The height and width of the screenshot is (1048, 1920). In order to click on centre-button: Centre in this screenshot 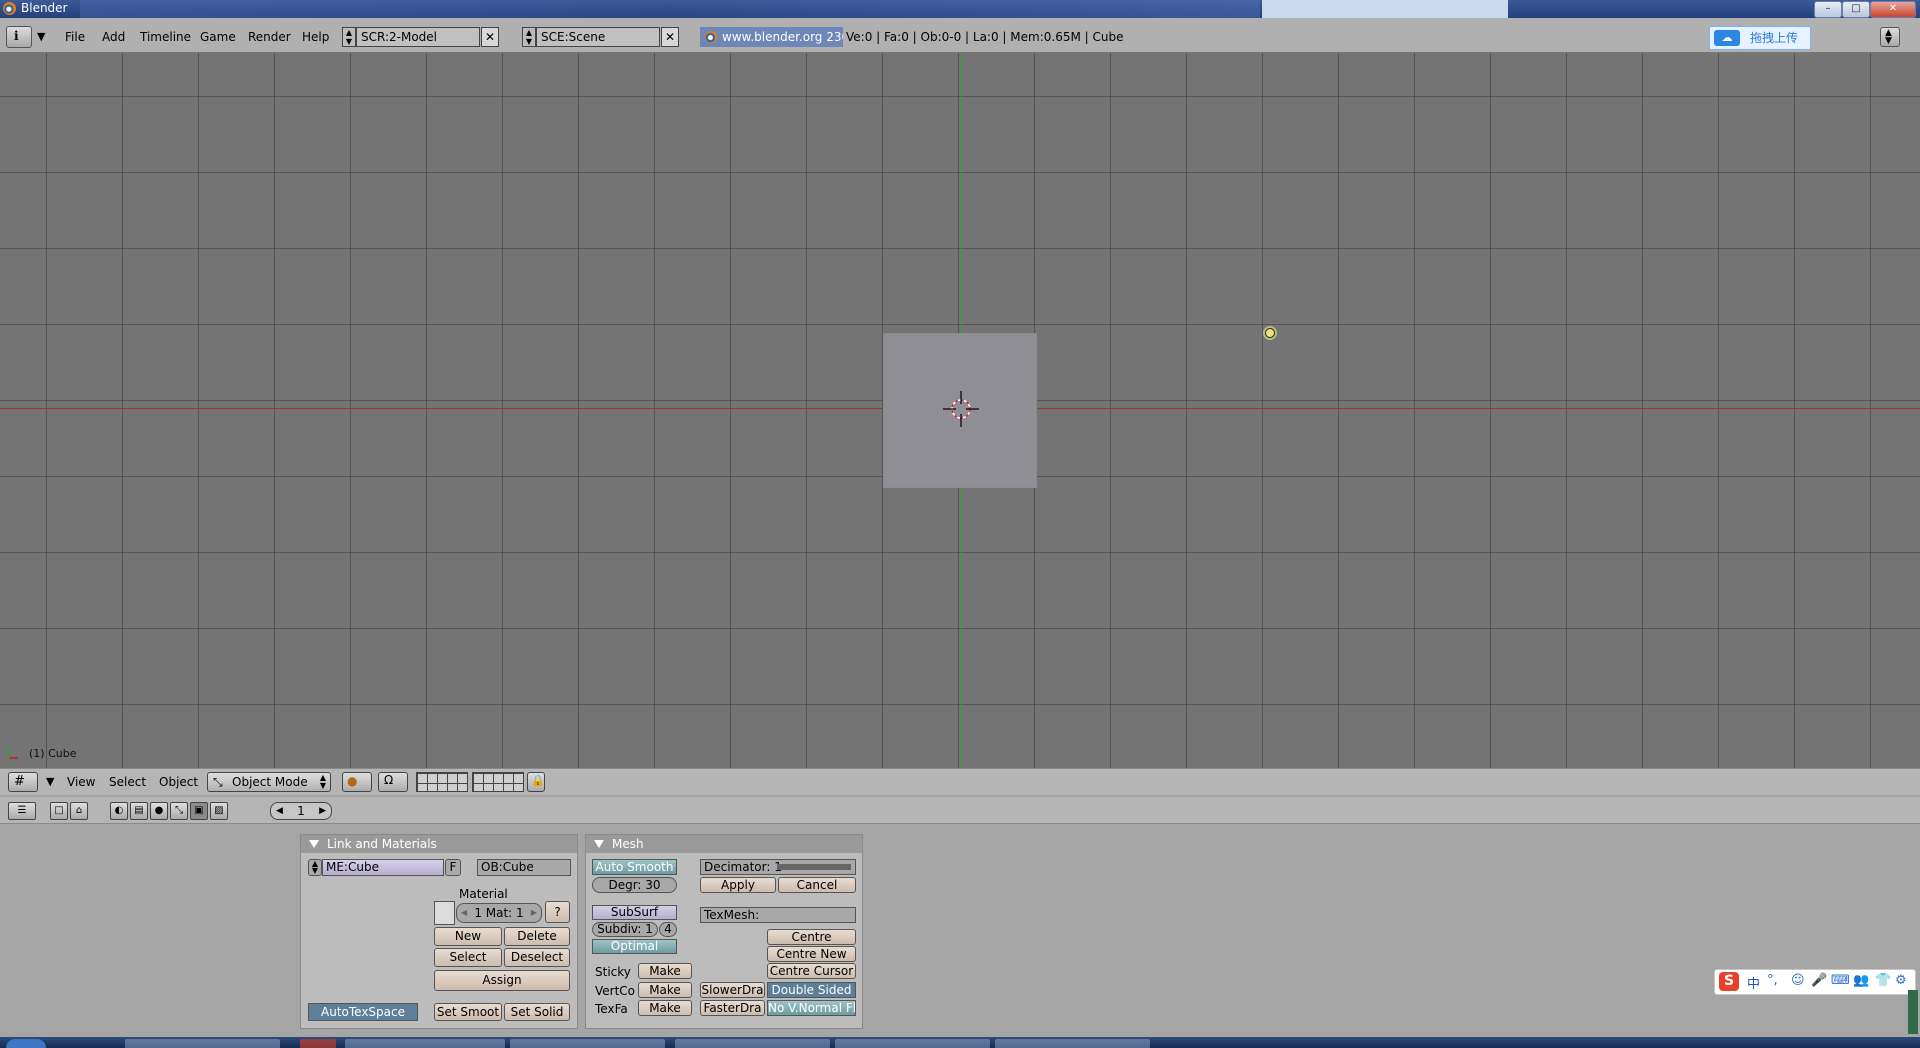, I will do `click(811, 937)`.